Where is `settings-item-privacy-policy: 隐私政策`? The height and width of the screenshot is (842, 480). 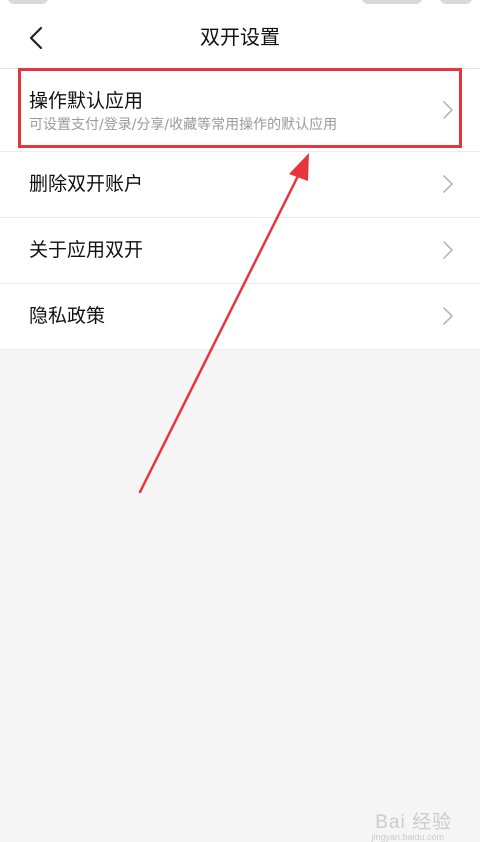 settings-item-privacy-policy: 隐私政策 is located at coordinates (240, 317).